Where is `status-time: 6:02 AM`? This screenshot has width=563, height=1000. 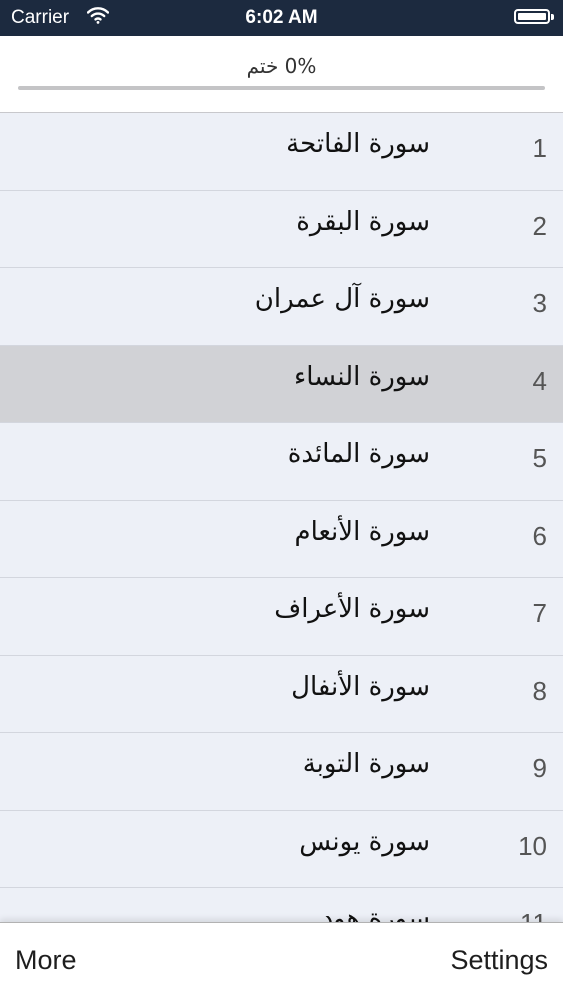 status-time: 6:02 AM is located at coordinates (281, 17).